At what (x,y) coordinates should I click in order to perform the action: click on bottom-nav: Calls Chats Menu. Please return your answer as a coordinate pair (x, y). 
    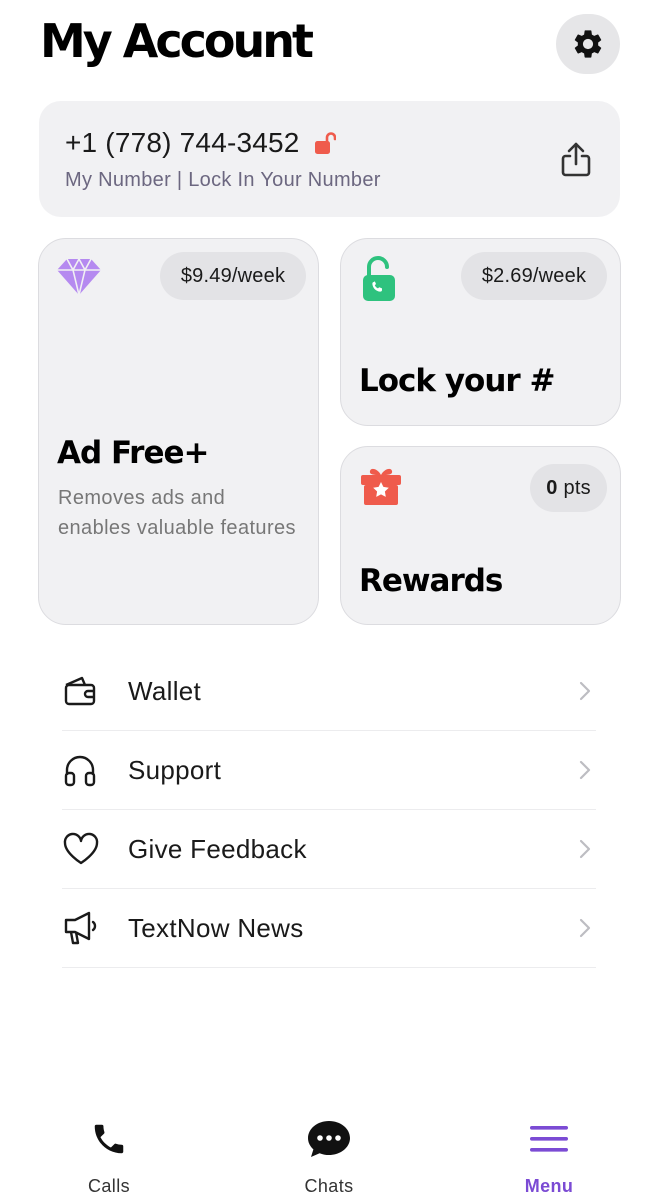
    Looking at the image, I should click on (329, 1150).